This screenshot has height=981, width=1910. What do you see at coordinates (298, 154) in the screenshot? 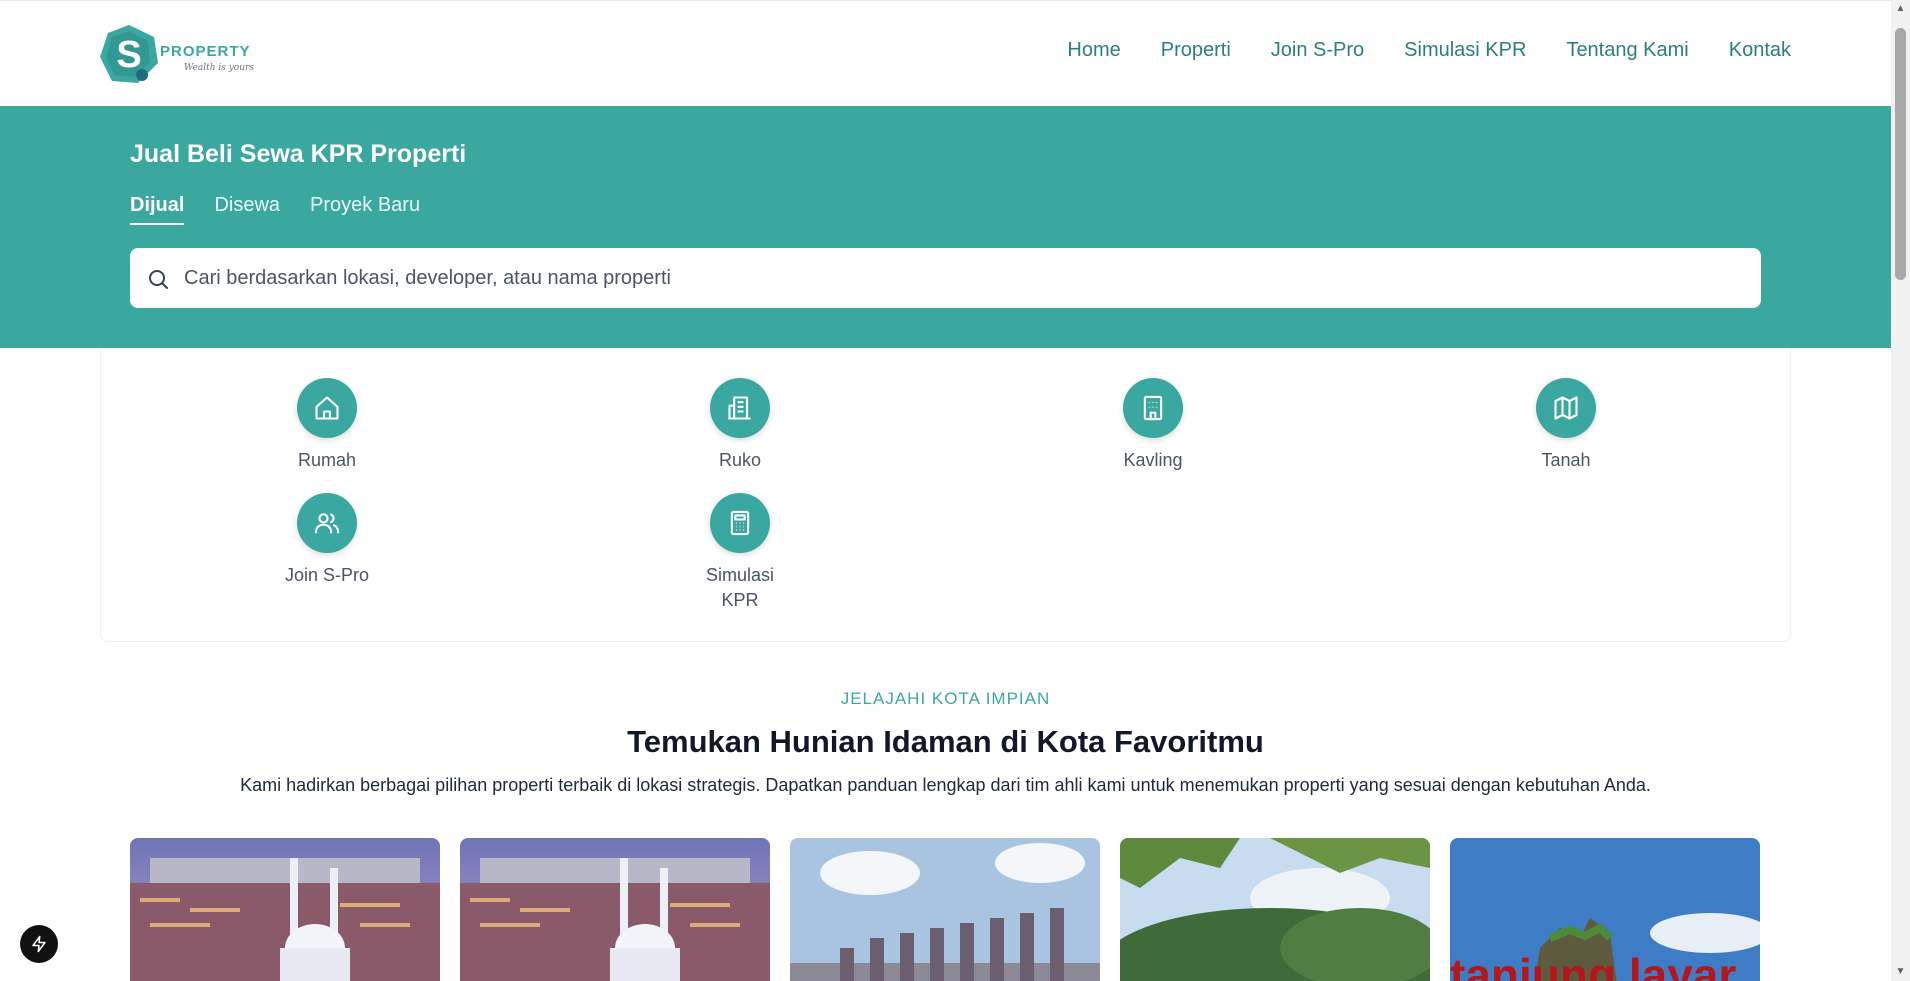
I see `hero-title: Jual Beli Sewa KPR Properti` at bounding box center [298, 154].